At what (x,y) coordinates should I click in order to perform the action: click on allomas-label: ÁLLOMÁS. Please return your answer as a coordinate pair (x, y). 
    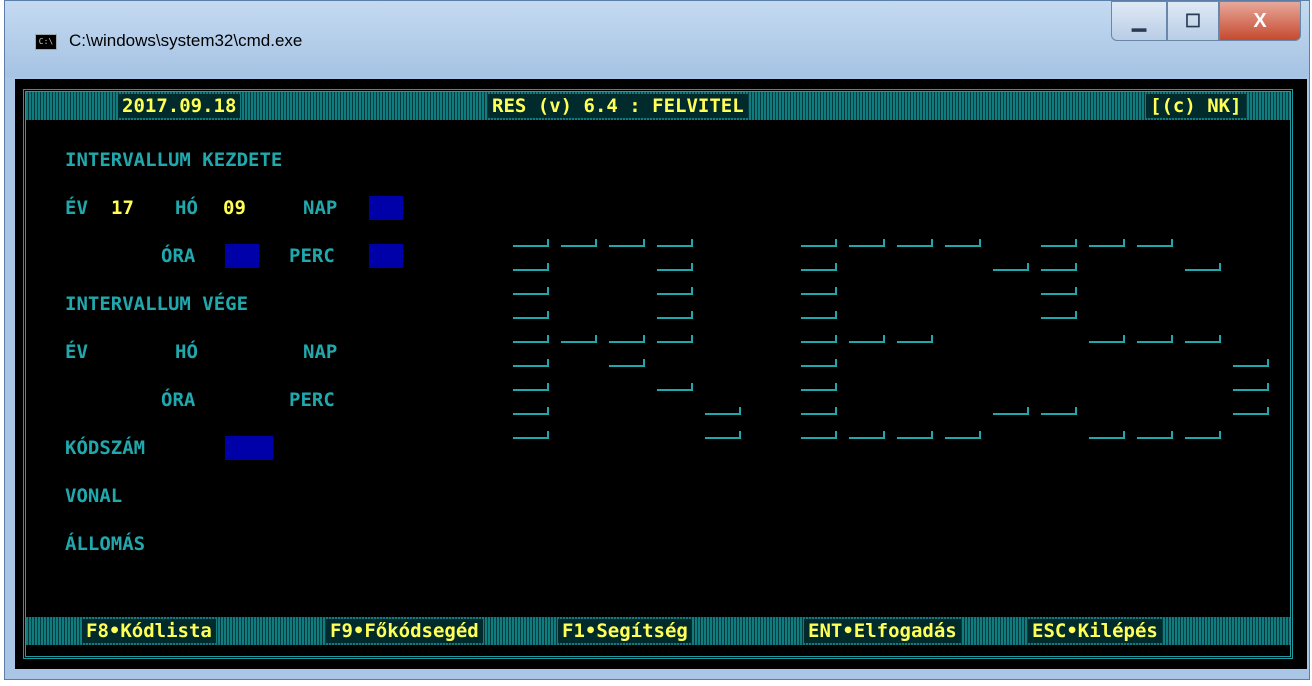
    Looking at the image, I should click on (105, 544).